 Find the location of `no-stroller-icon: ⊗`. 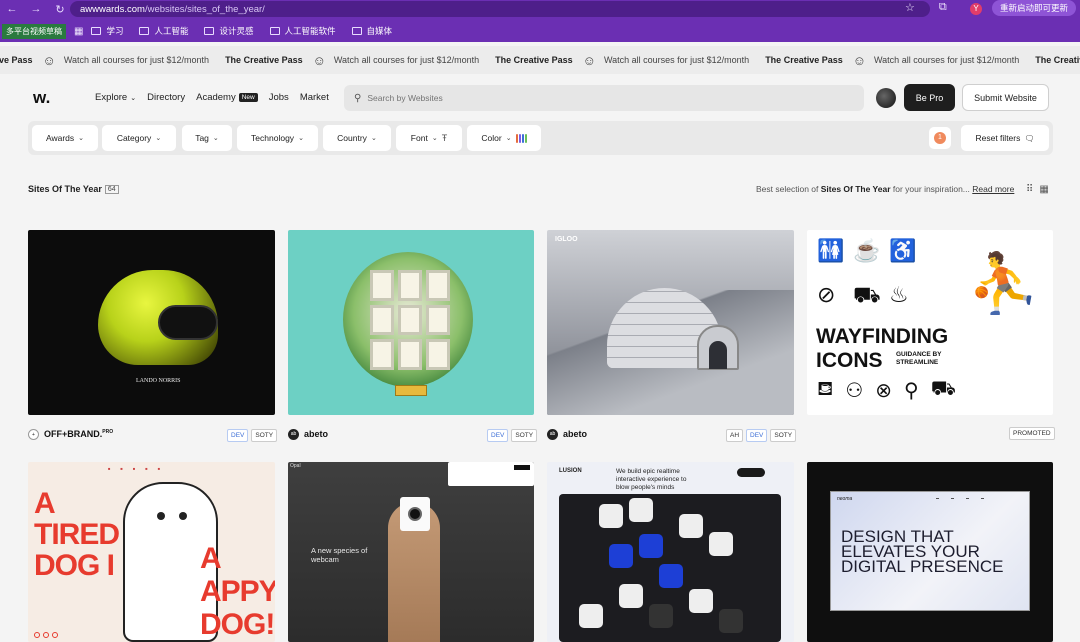

no-stroller-icon: ⊗ is located at coordinates (884, 391).